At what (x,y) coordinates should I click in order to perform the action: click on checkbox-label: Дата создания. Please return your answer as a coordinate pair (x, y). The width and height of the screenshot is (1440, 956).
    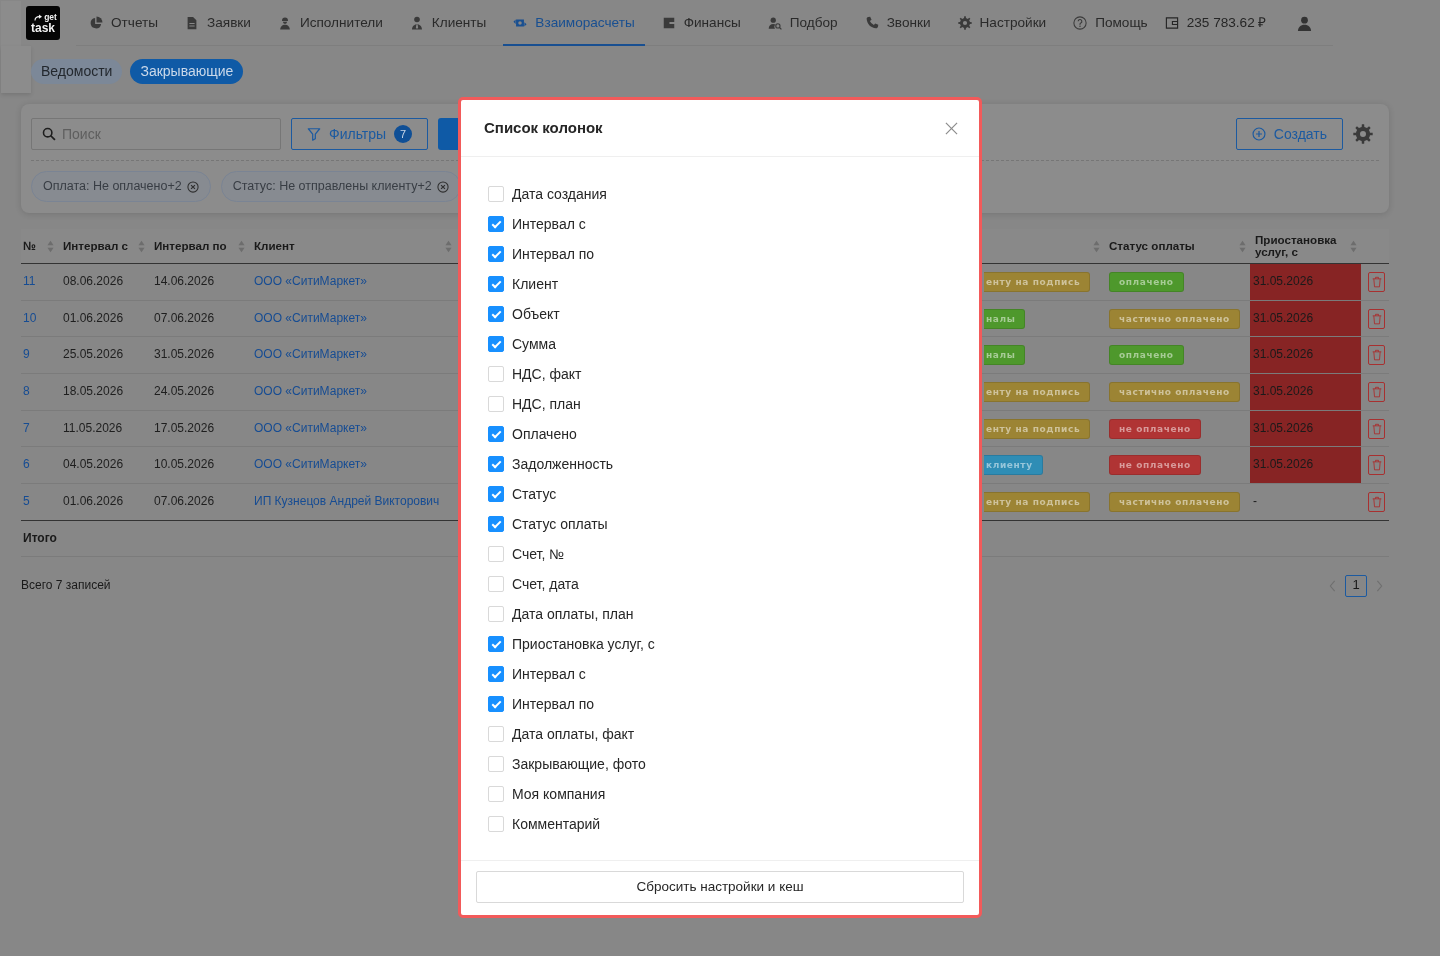
    Looking at the image, I should click on (559, 194).